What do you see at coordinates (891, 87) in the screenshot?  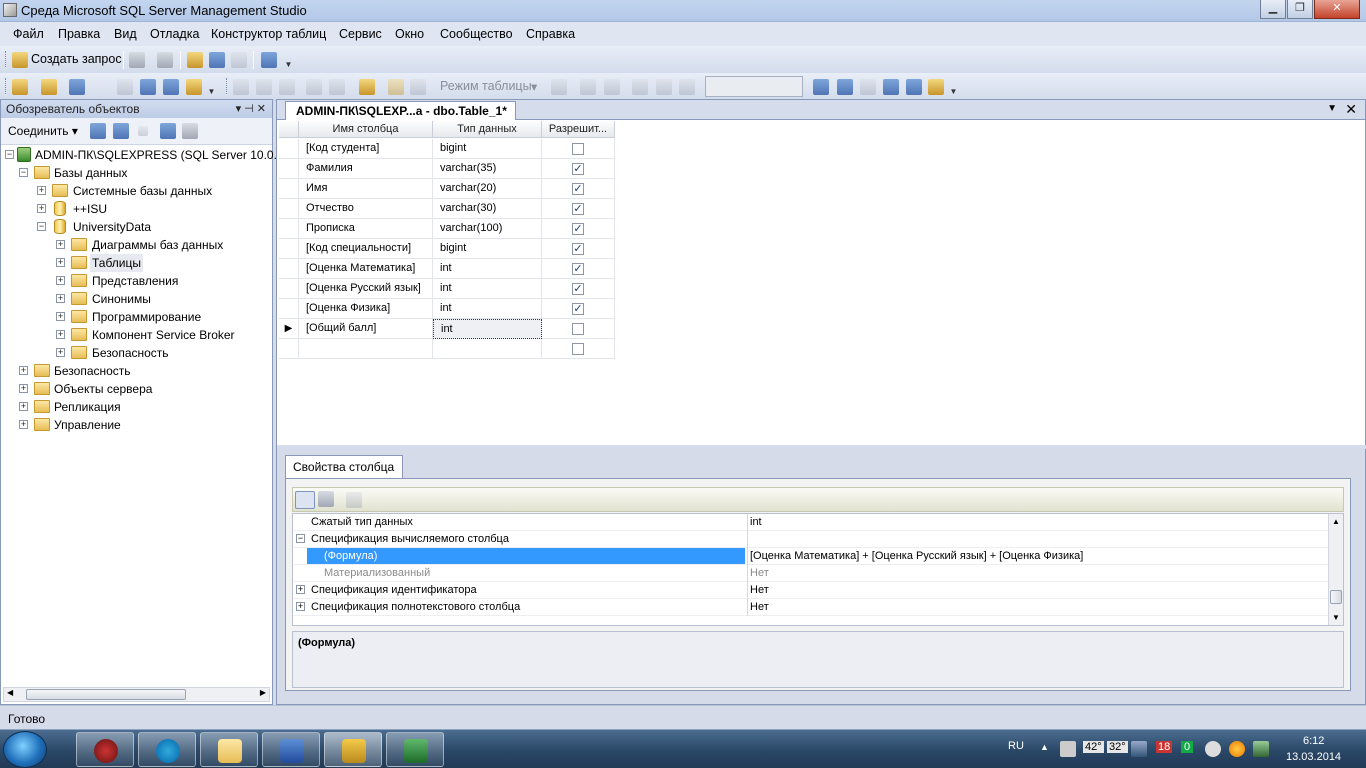 I see `manage-xml-indexes-icon` at bounding box center [891, 87].